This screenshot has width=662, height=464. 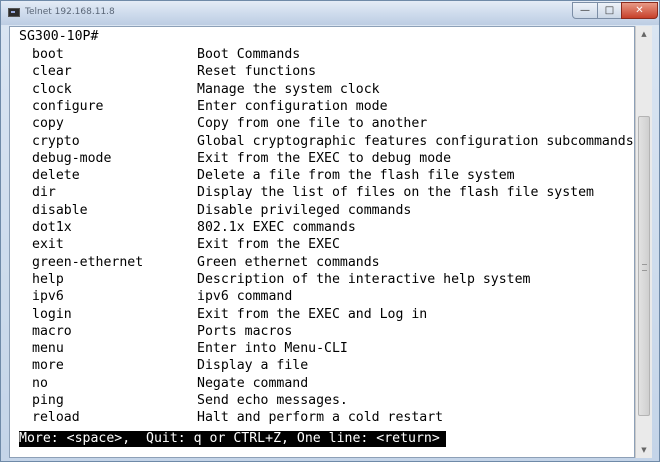 I want to click on command-description: ipv6 command, so click(x=245, y=297).